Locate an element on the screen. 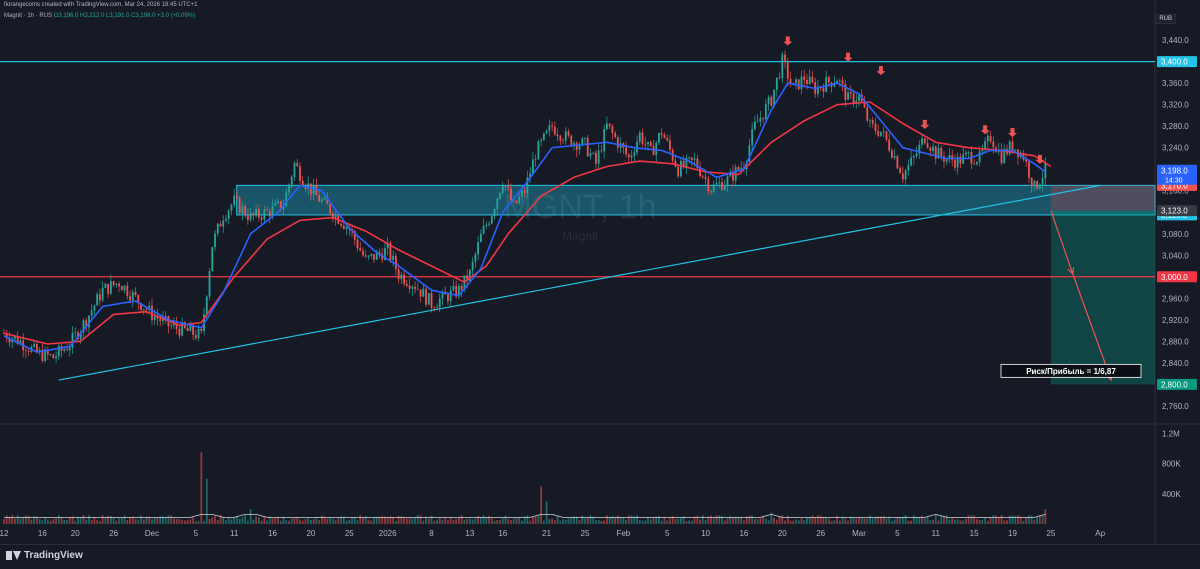 The height and width of the screenshot is (569, 1200). y-tick-label: 3,440.0 is located at coordinates (1175, 40).